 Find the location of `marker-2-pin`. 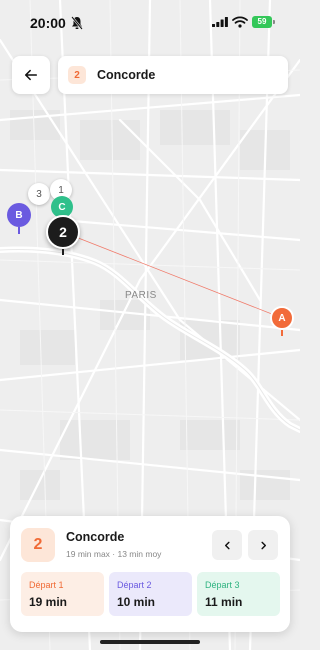

marker-2-pin is located at coordinates (63, 252).